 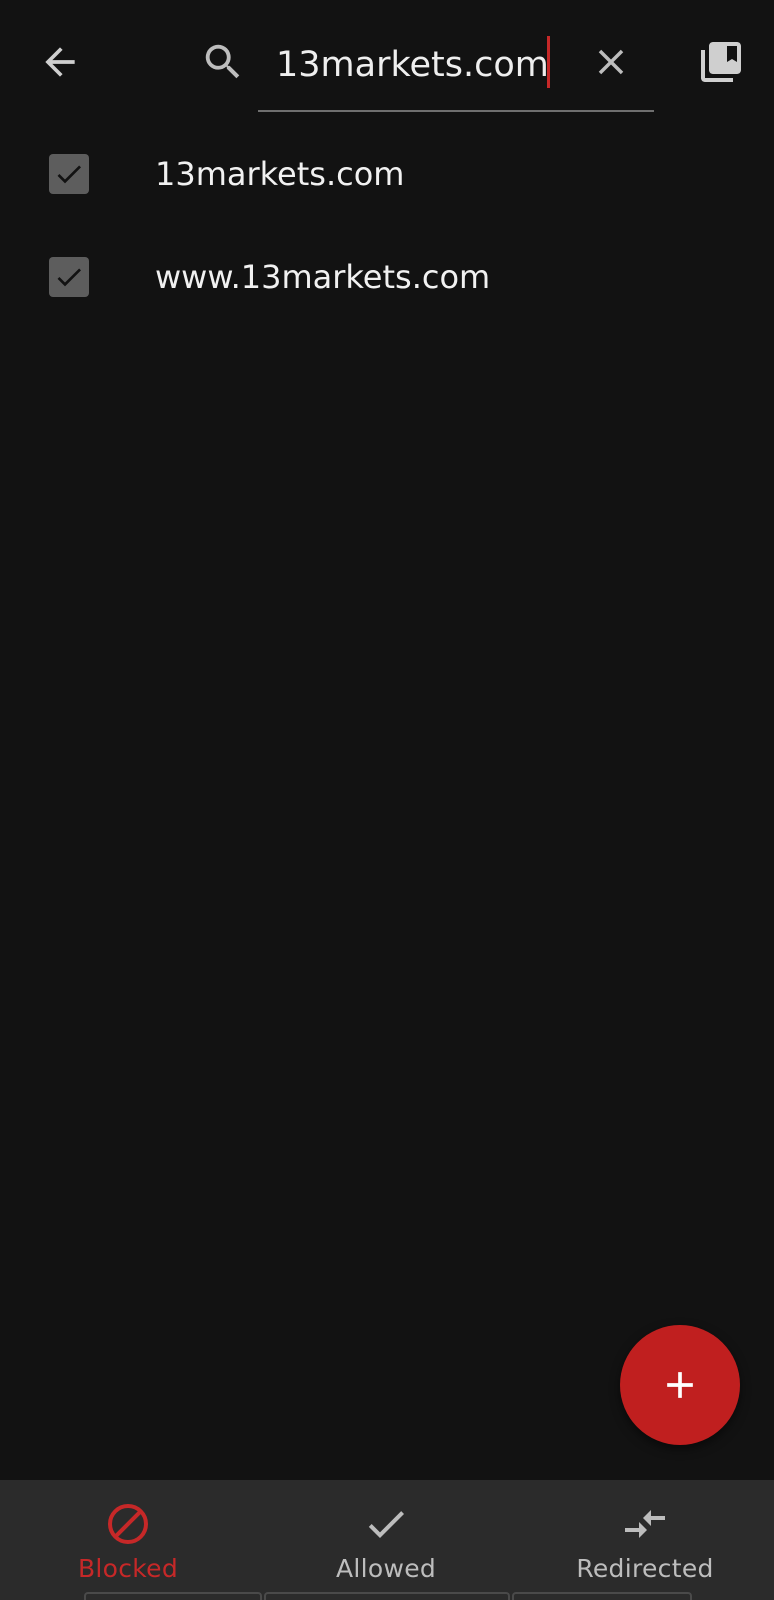 I want to click on search-input, so click(x=426, y=65).